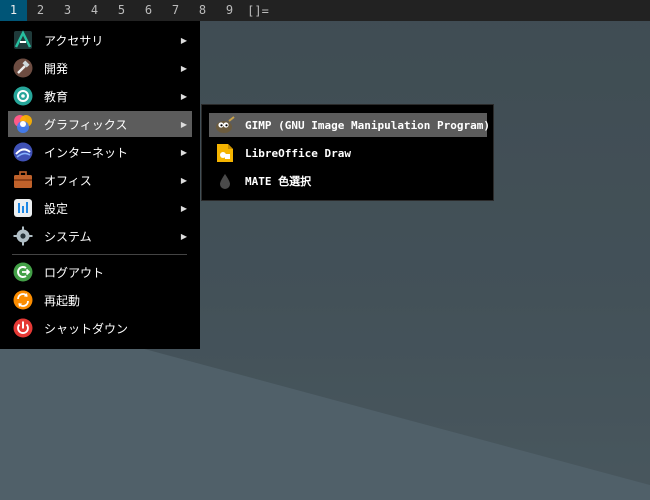 This screenshot has width=650, height=500. Describe the element at coordinates (23, 180) in the screenshot. I see `office-icon` at that location.